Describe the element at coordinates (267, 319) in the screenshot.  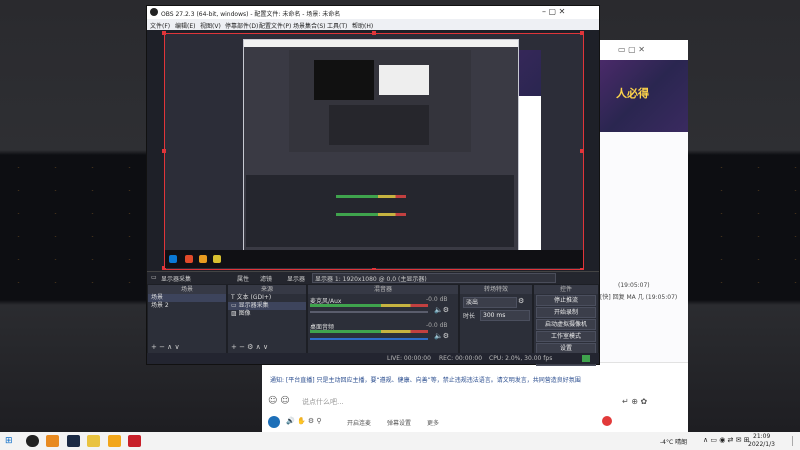
I see `sources-dock: 来源 T 文本 (GDI+) ▭ 显示器采集 ▨ 图像 + − ⚙ ∧ ∨` at that location.